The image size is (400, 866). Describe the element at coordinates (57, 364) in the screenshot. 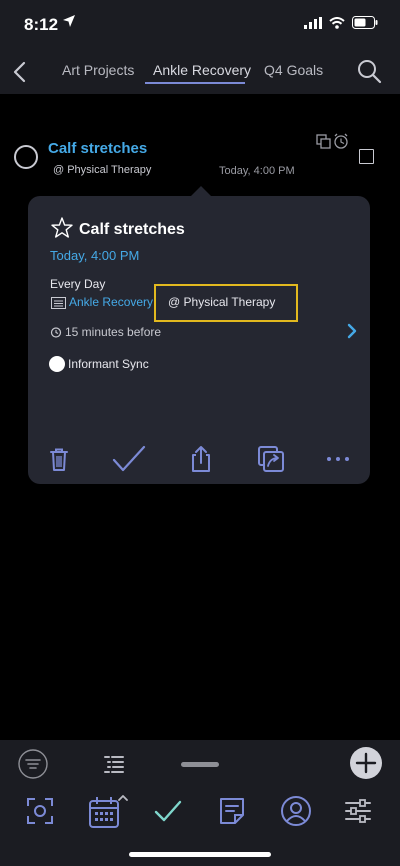

I see `sync-status-dot` at that location.